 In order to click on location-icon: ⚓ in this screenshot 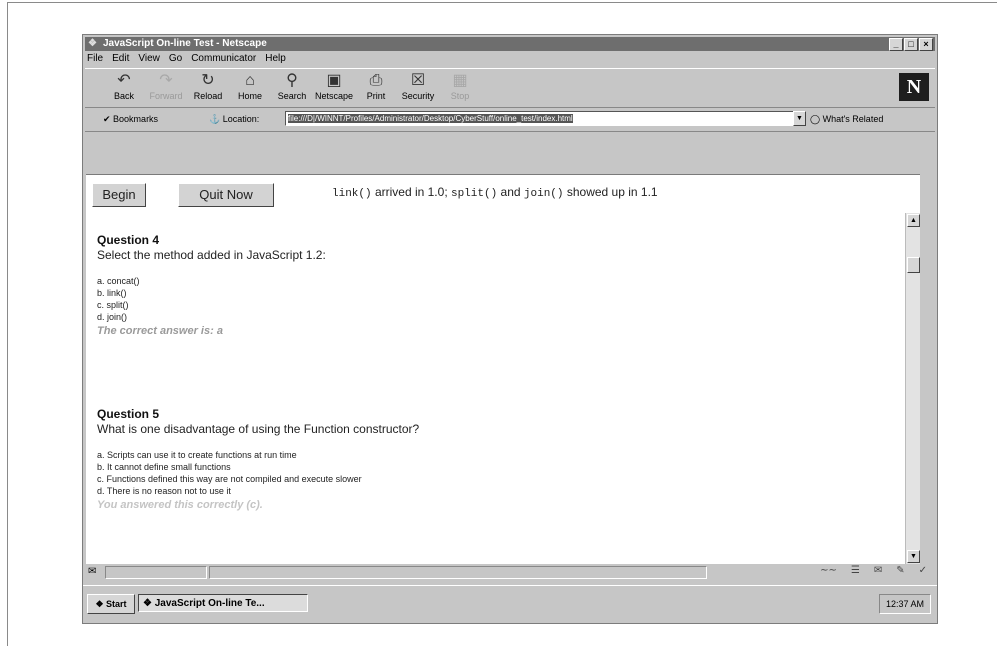, I will do `click(216, 119)`.